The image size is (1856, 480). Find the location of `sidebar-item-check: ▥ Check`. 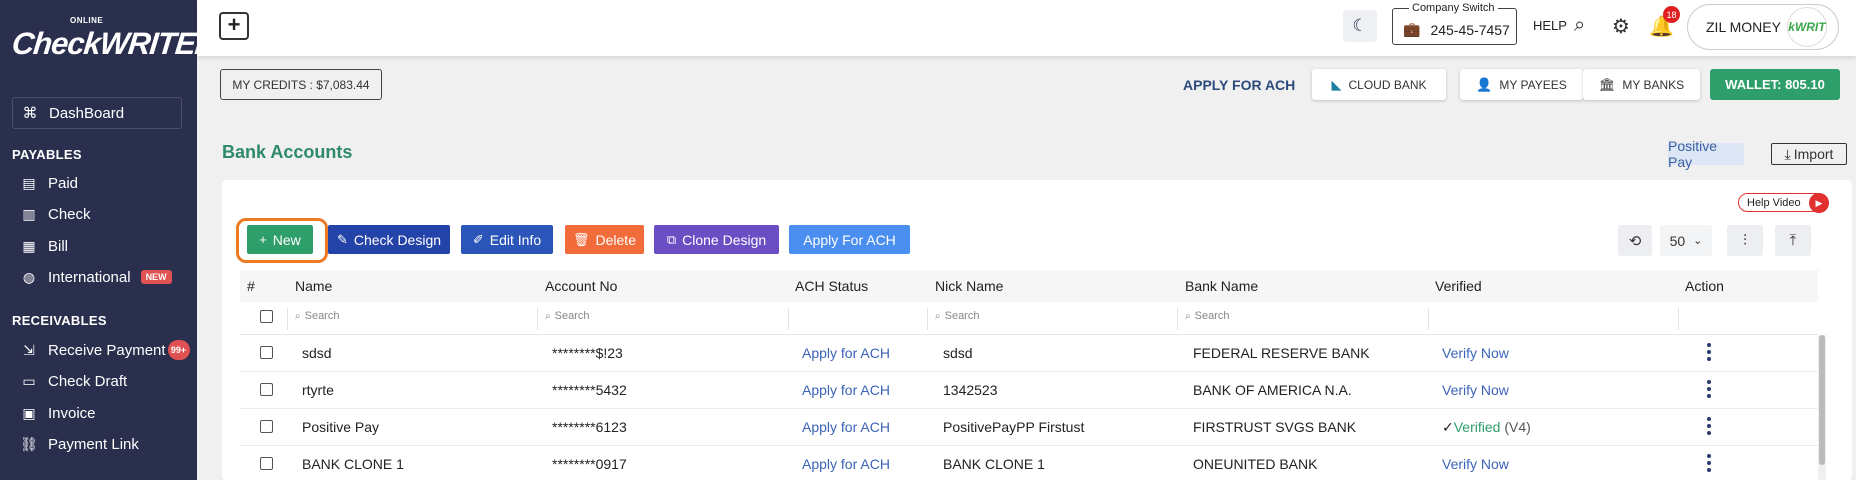

sidebar-item-check: ▥ Check is located at coordinates (105, 214).